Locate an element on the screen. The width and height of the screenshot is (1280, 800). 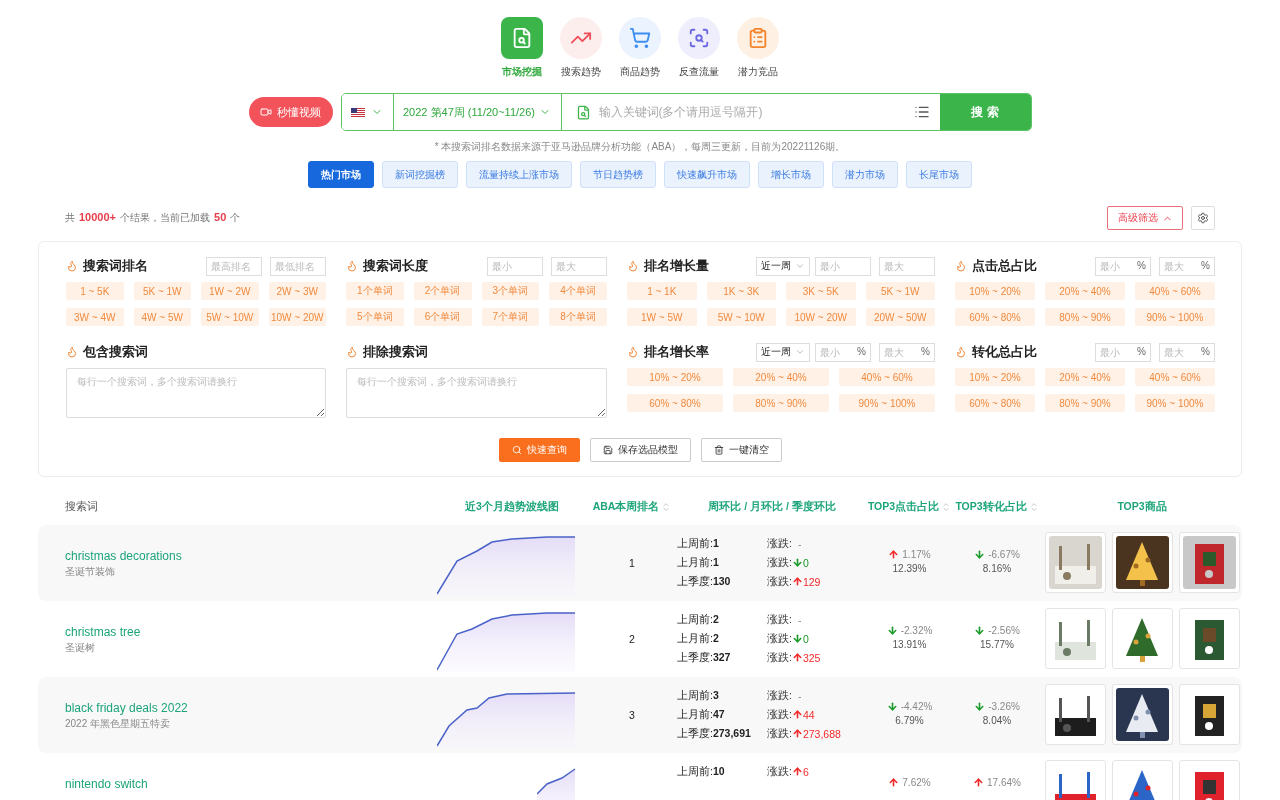
market-tab: 潜力市场 is located at coordinates (865, 174).